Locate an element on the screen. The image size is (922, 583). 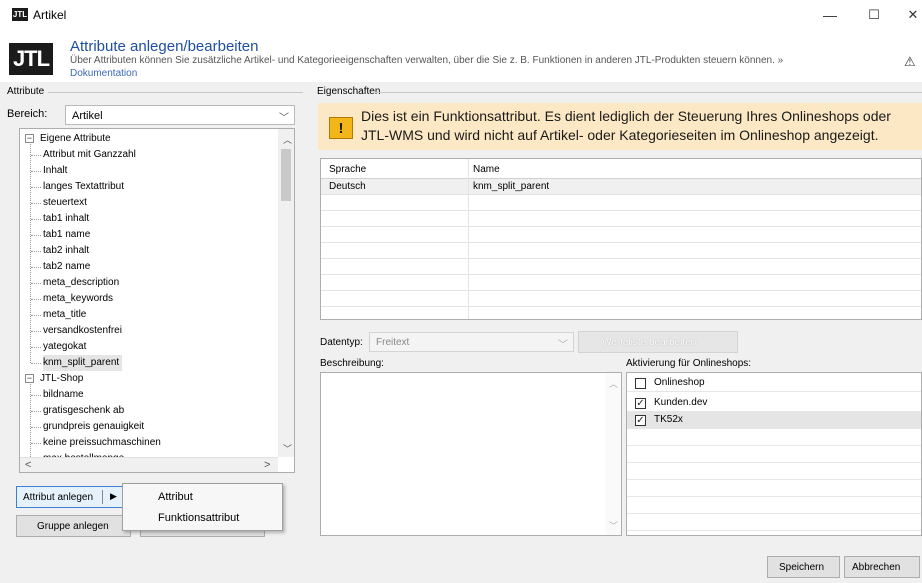
beschreibung-label: Beschreibung: is located at coordinates (352, 363).